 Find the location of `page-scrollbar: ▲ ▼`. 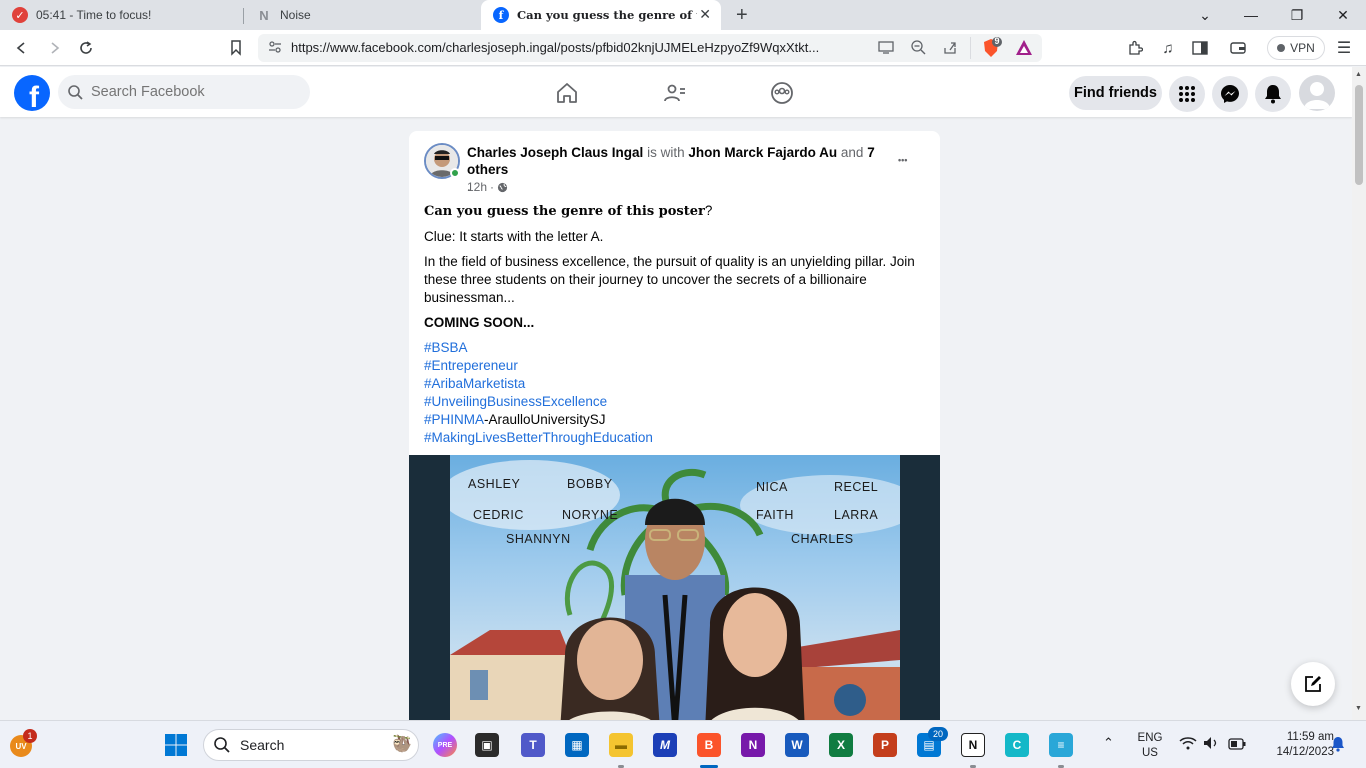

page-scrollbar: ▲ ▼ is located at coordinates (1359, 393).